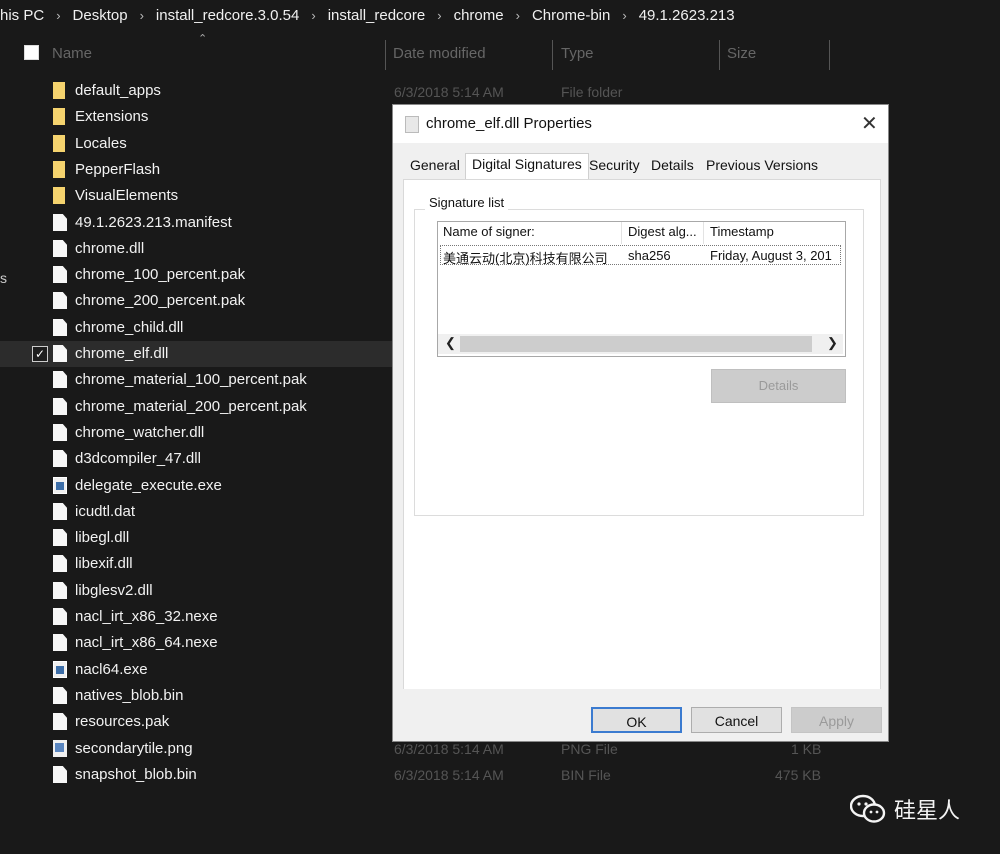  Describe the element at coordinates (196, 775) in the screenshot. I see `file-row: snapshot_blob.bin` at that location.